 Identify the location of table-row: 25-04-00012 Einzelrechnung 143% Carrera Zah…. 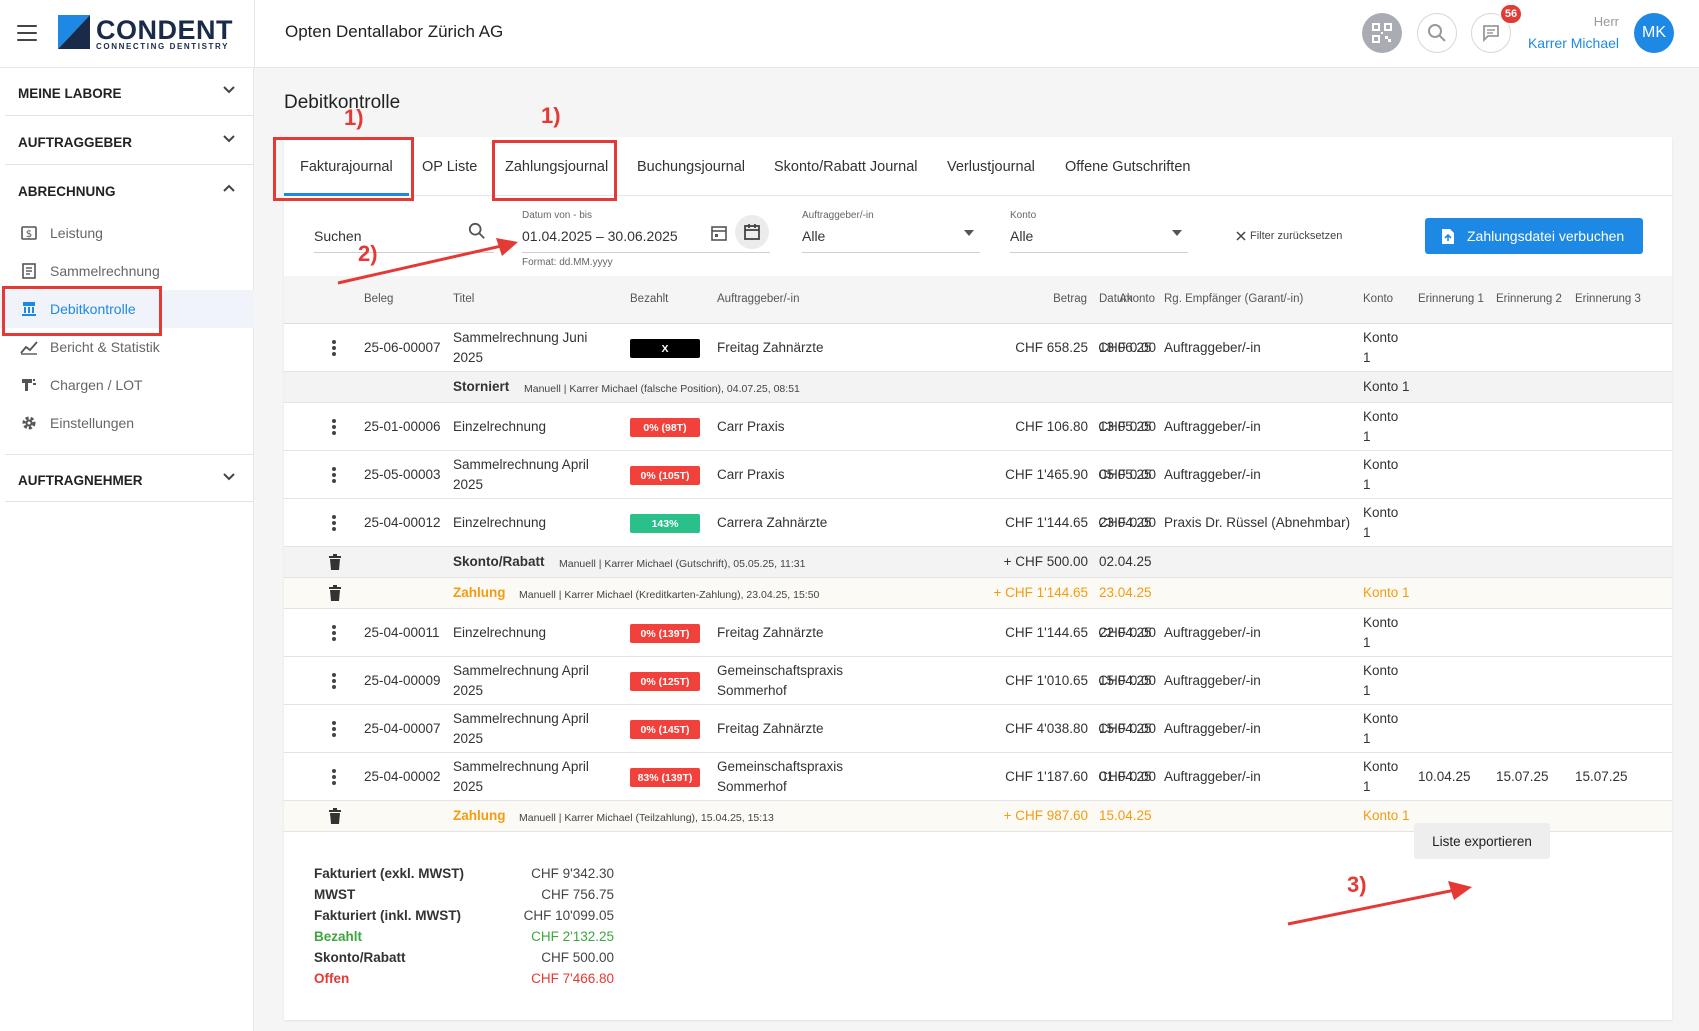
(978, 523).